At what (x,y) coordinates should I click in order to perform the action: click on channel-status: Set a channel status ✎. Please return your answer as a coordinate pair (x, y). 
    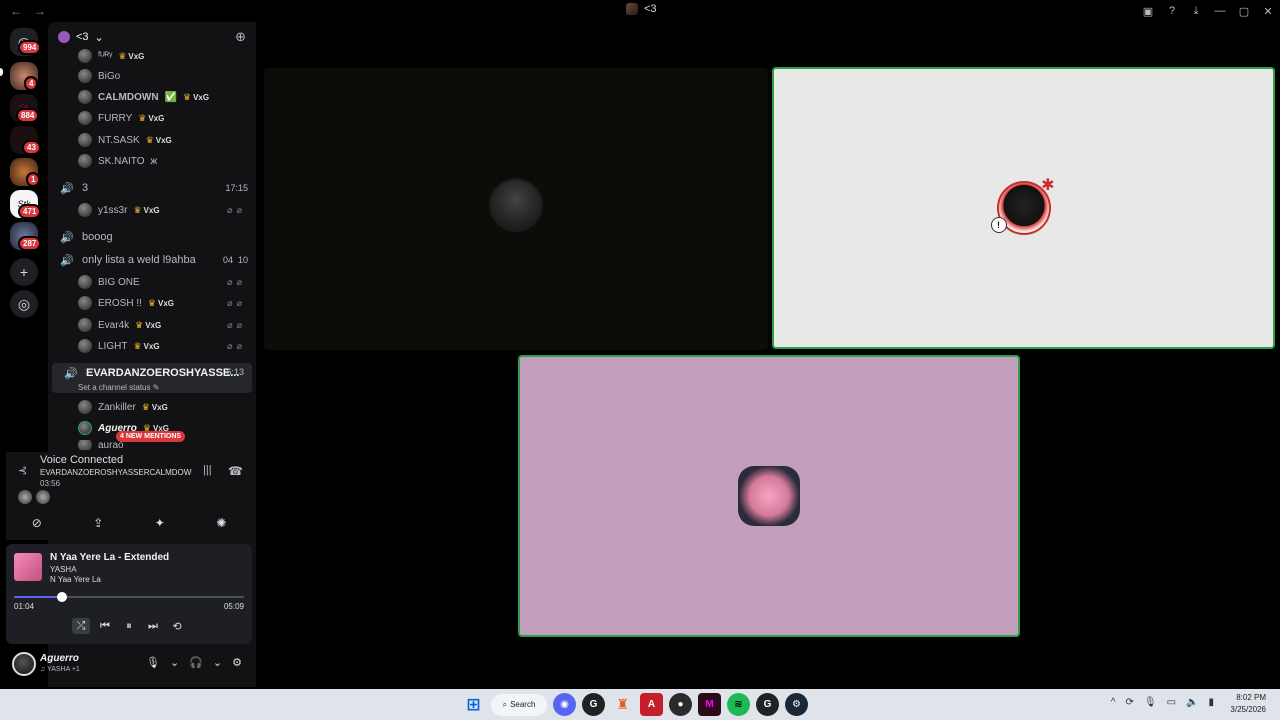
    Looking at the image, I should click on (118, 387).